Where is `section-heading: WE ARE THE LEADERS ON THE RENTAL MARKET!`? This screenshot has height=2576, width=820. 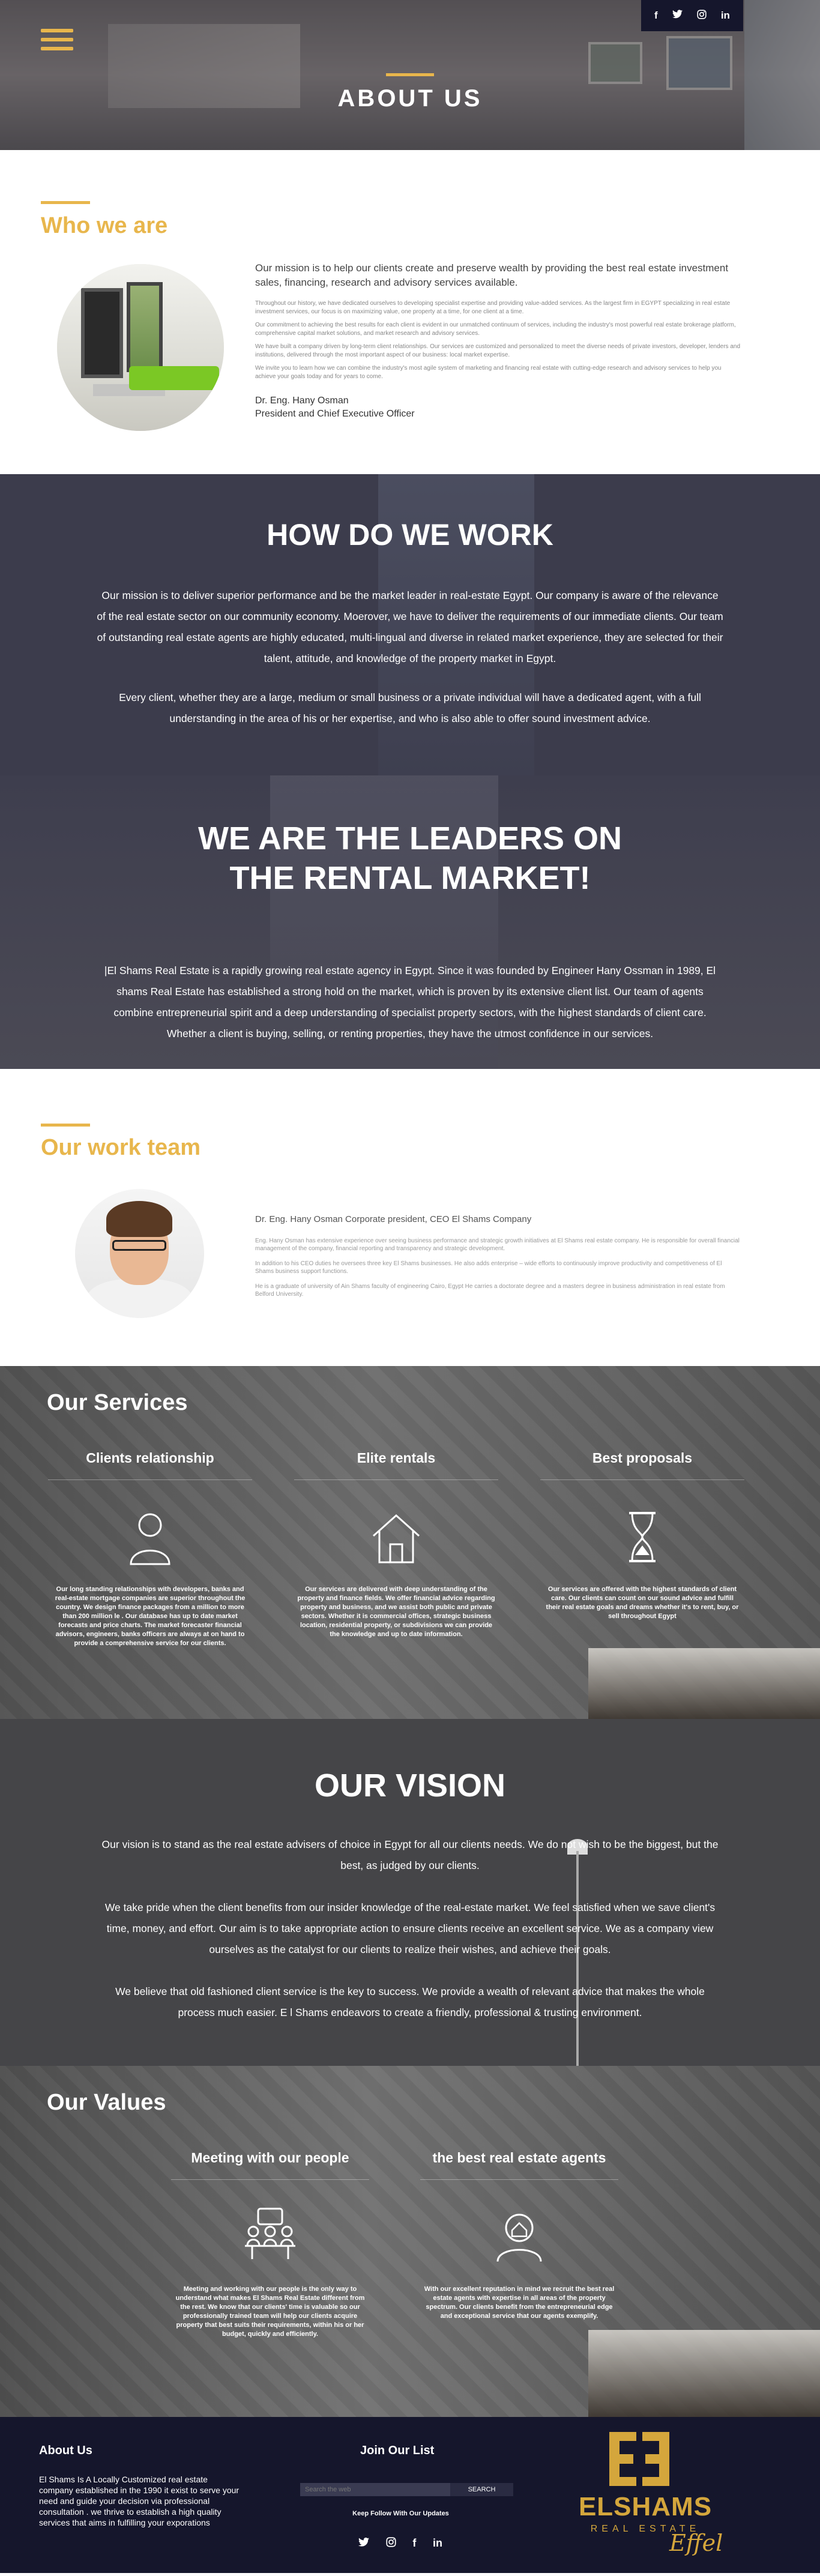
section-heading: WE ARE THE LEADERS ON THE RENTAL MARKET! is located at coordinates (410, 858).